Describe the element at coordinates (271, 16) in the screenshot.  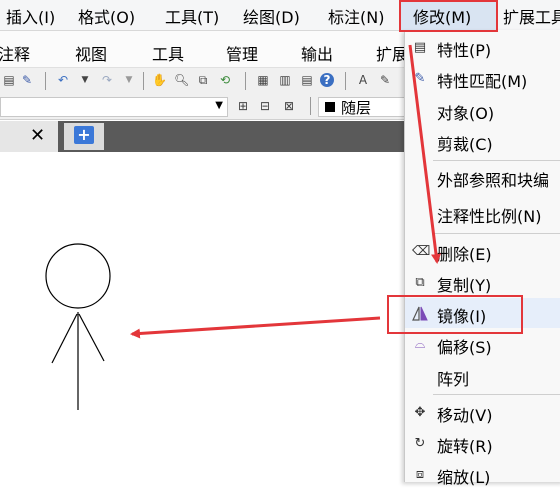
I see `menu-draw: 绘图(D)` at that location.